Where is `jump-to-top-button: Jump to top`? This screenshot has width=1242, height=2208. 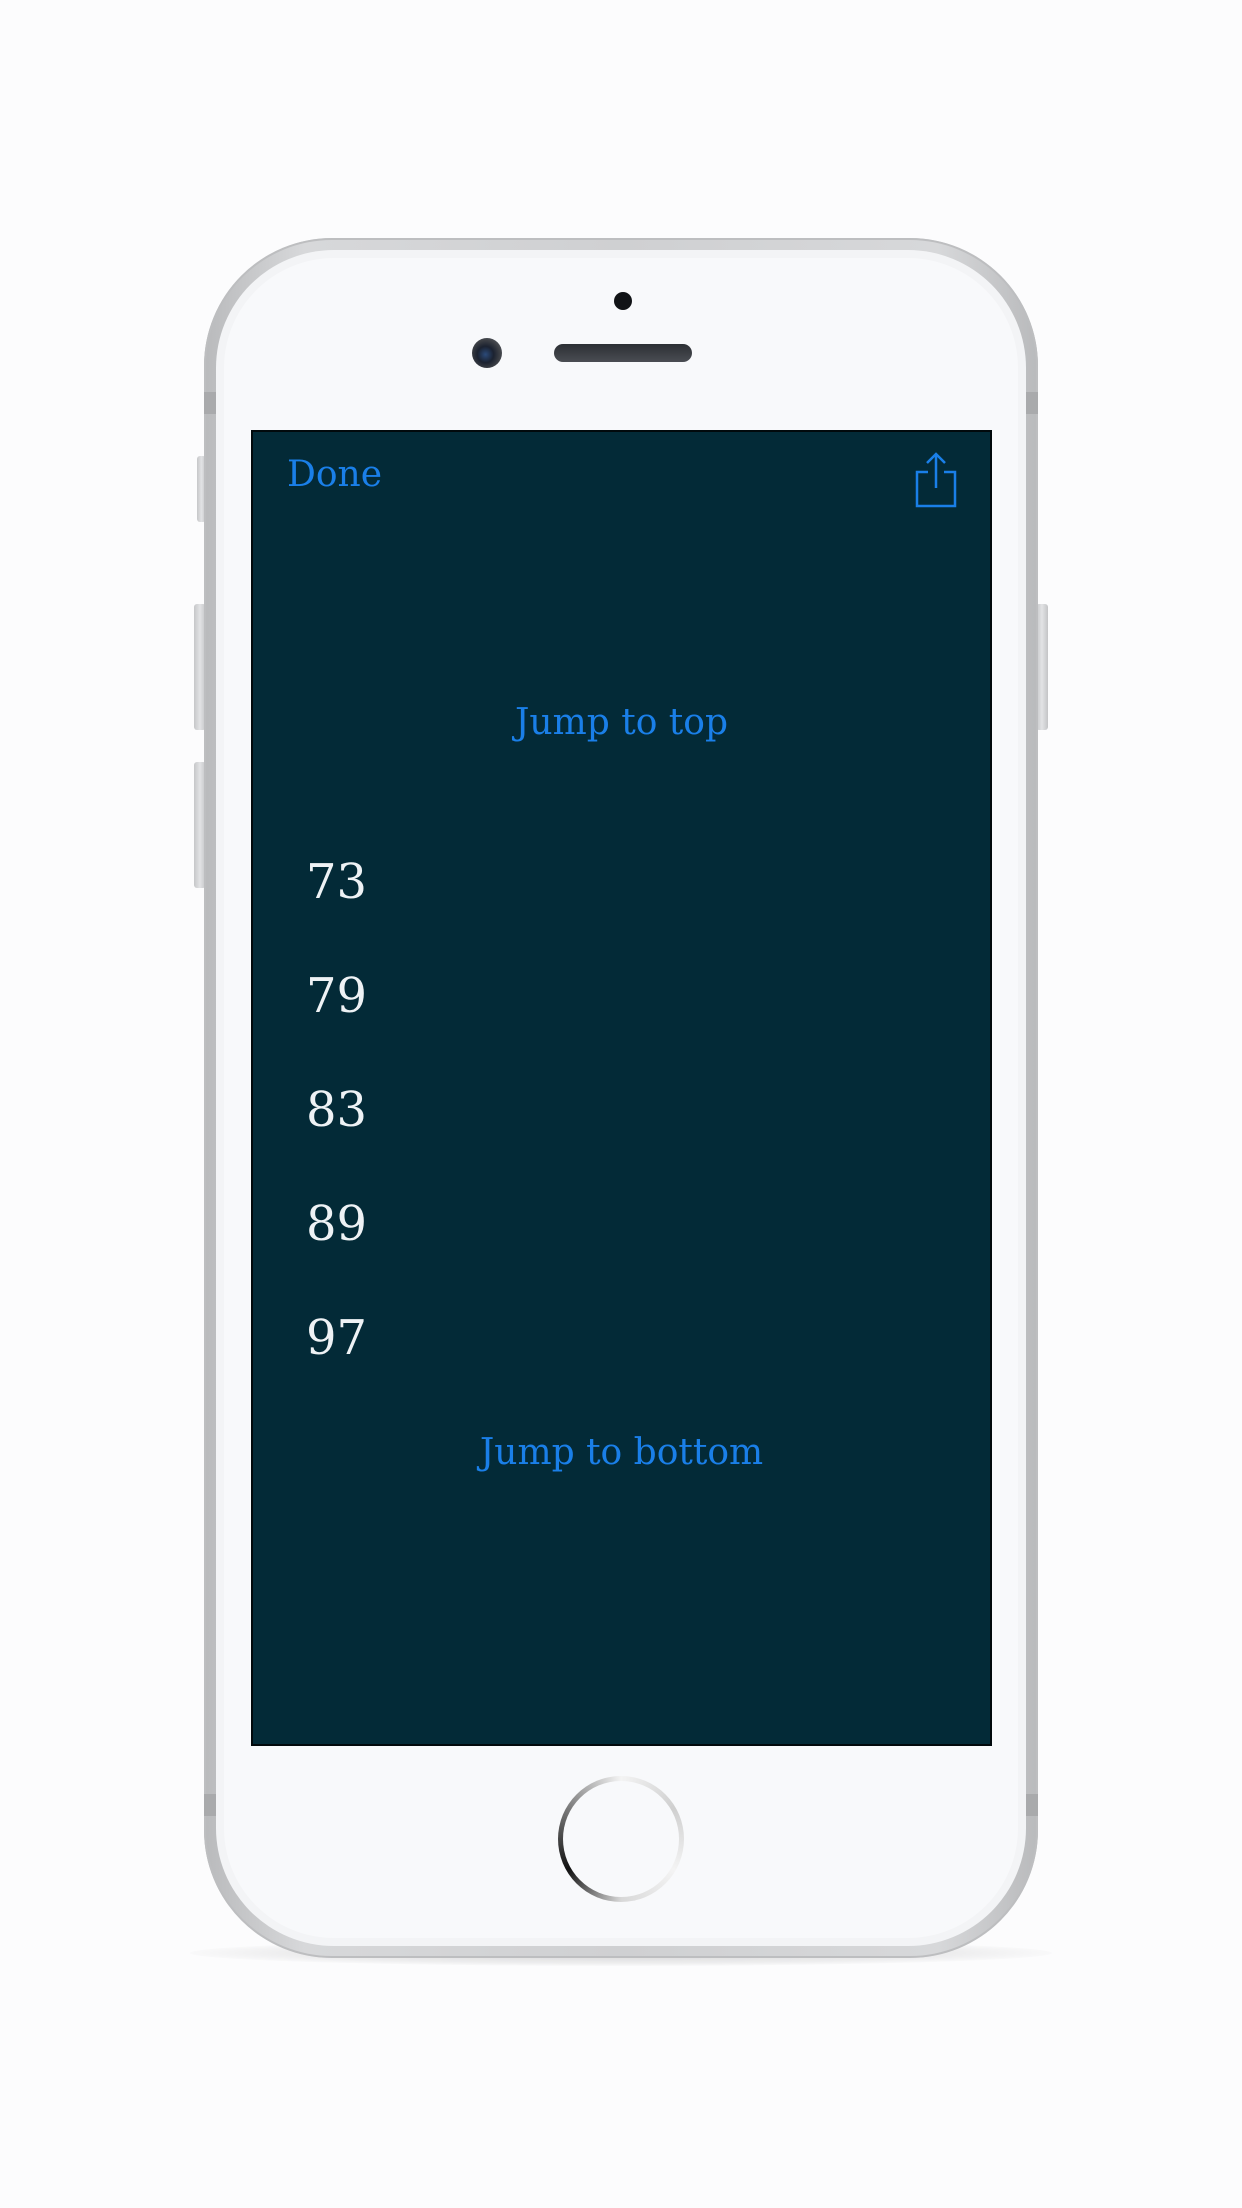 jump-to-top-button: Jump to top is located at coordinates (621, 722).